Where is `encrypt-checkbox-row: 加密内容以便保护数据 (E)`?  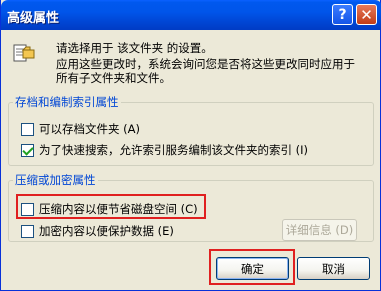 encrypt-checkbox-row: 加密内容以便保护数据 (E) is located at coordinates (97, 231).